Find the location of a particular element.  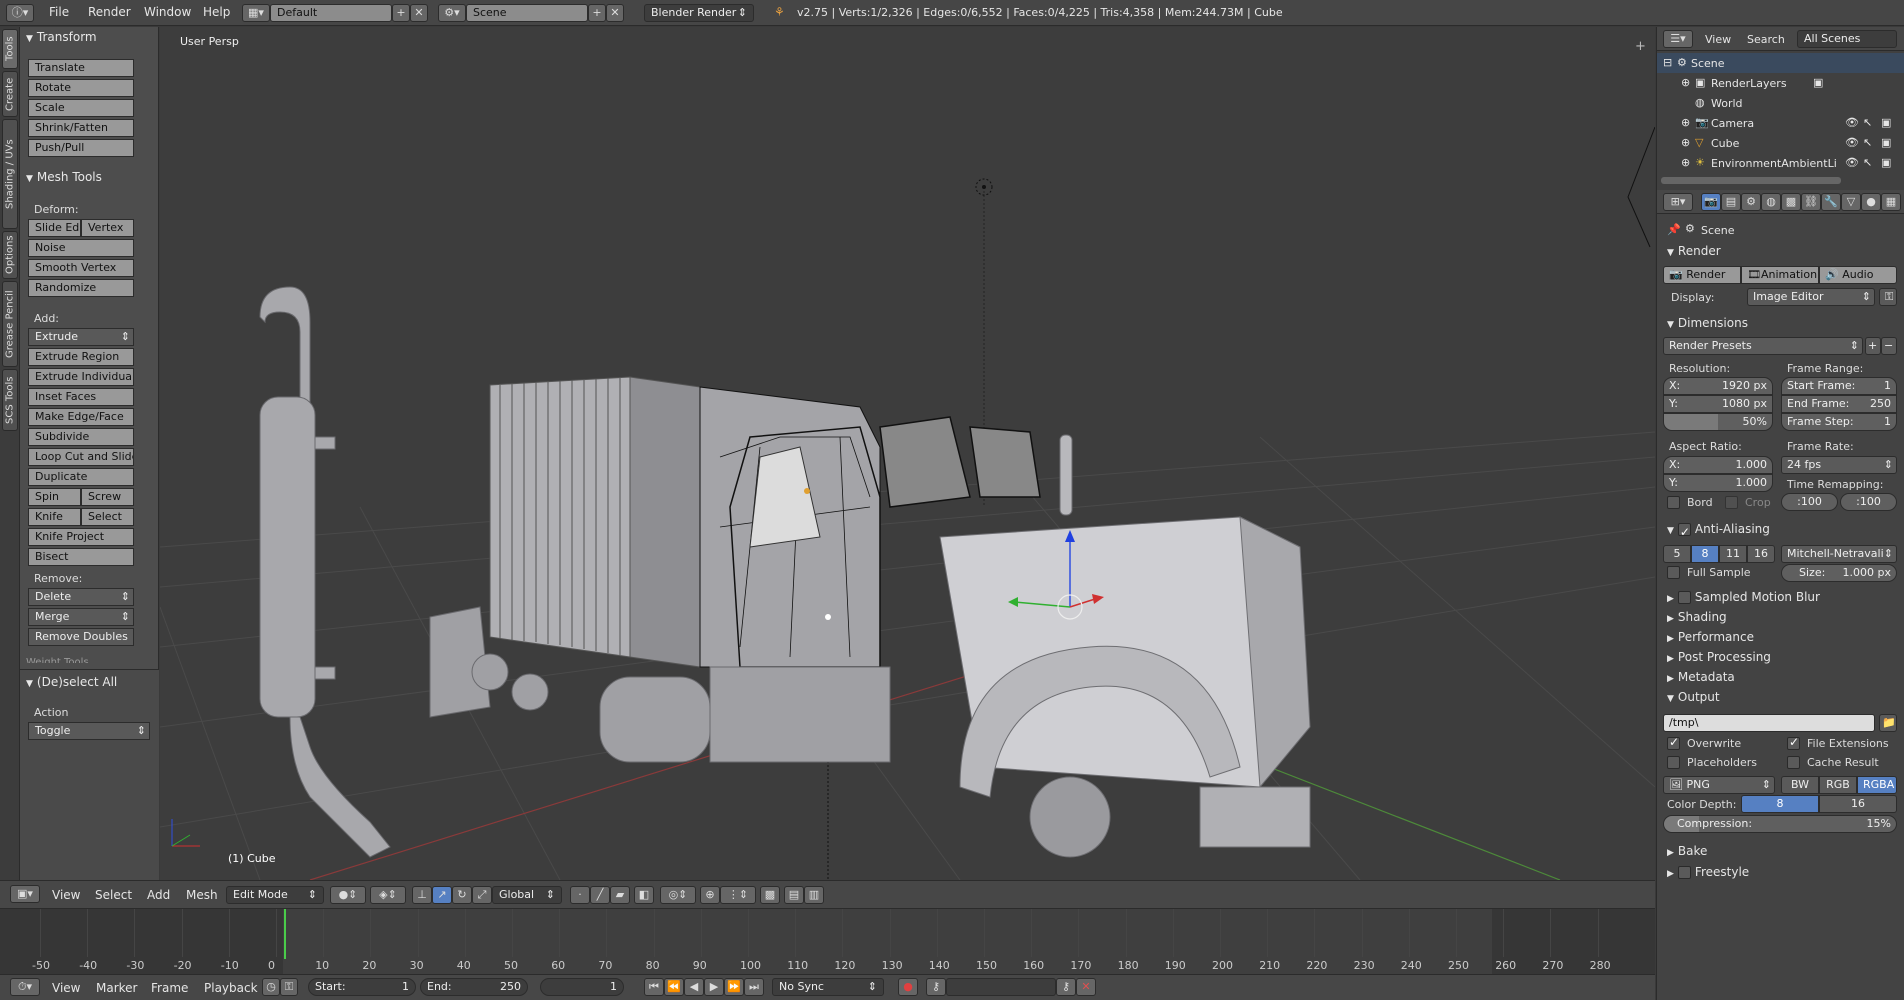

lock-icon: ⚿ is located at coordinates (289, 987).